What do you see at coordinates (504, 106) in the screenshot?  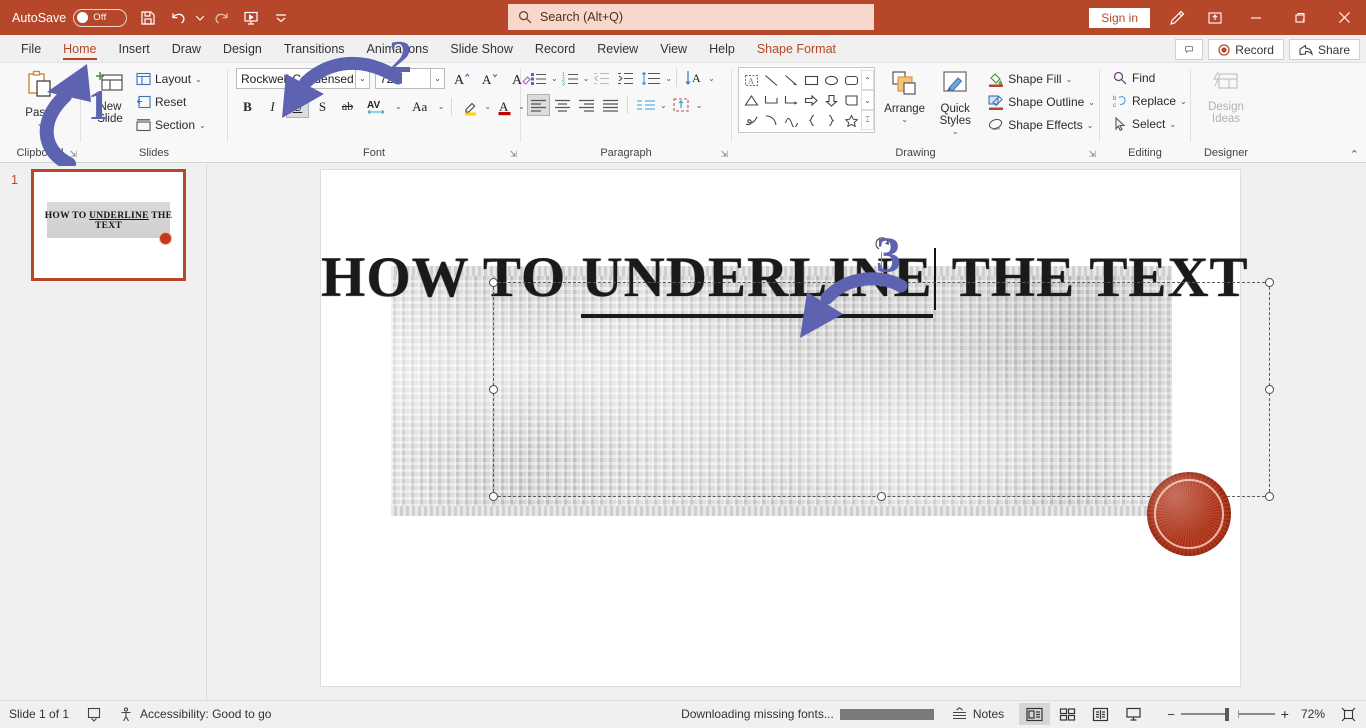 I see `font-color-button: A` at bounding box center [504, 106].